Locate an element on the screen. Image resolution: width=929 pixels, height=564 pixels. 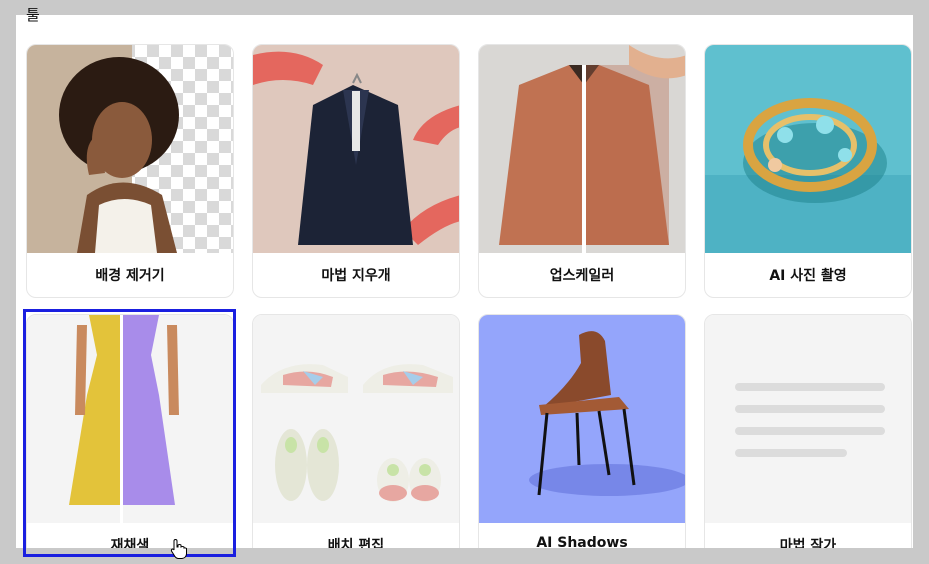
tool-label: AI 사진 촬영 is located at coordinates (808, 276).